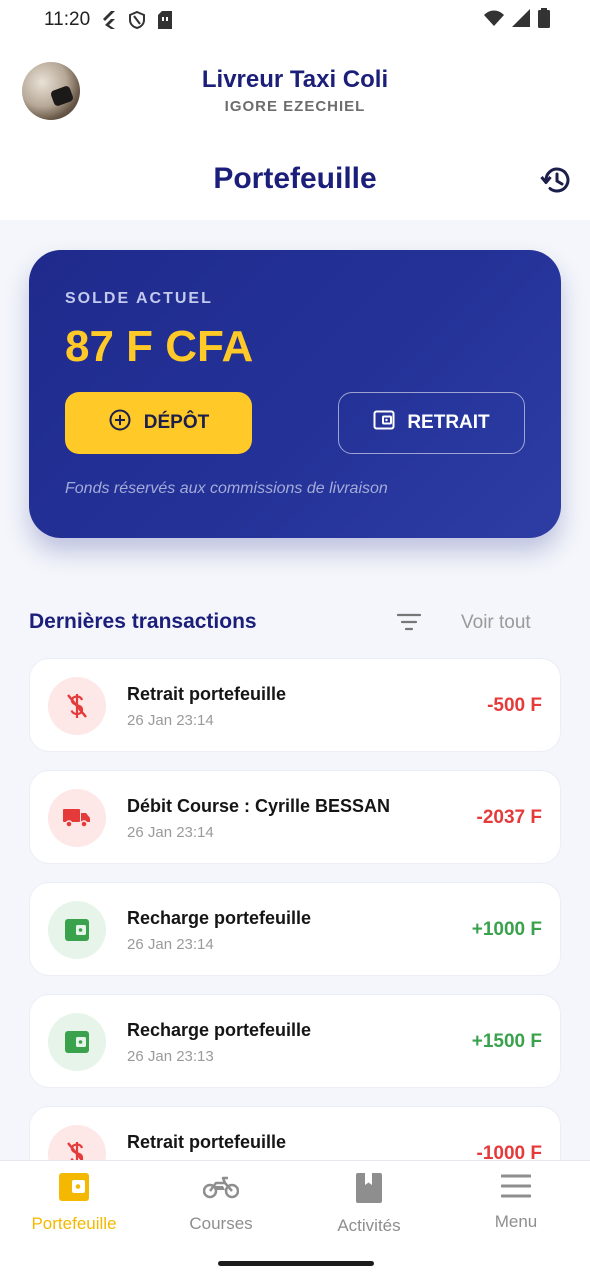  I want to click on transaction-date: 26 Jan 23:13, so click(170, 1056).